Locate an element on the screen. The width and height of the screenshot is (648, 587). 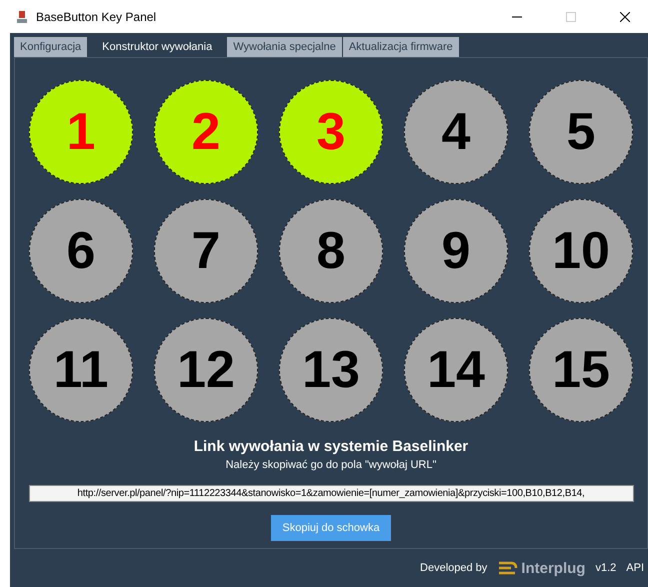
key-button: 15 is located at coordinates (581, 370).